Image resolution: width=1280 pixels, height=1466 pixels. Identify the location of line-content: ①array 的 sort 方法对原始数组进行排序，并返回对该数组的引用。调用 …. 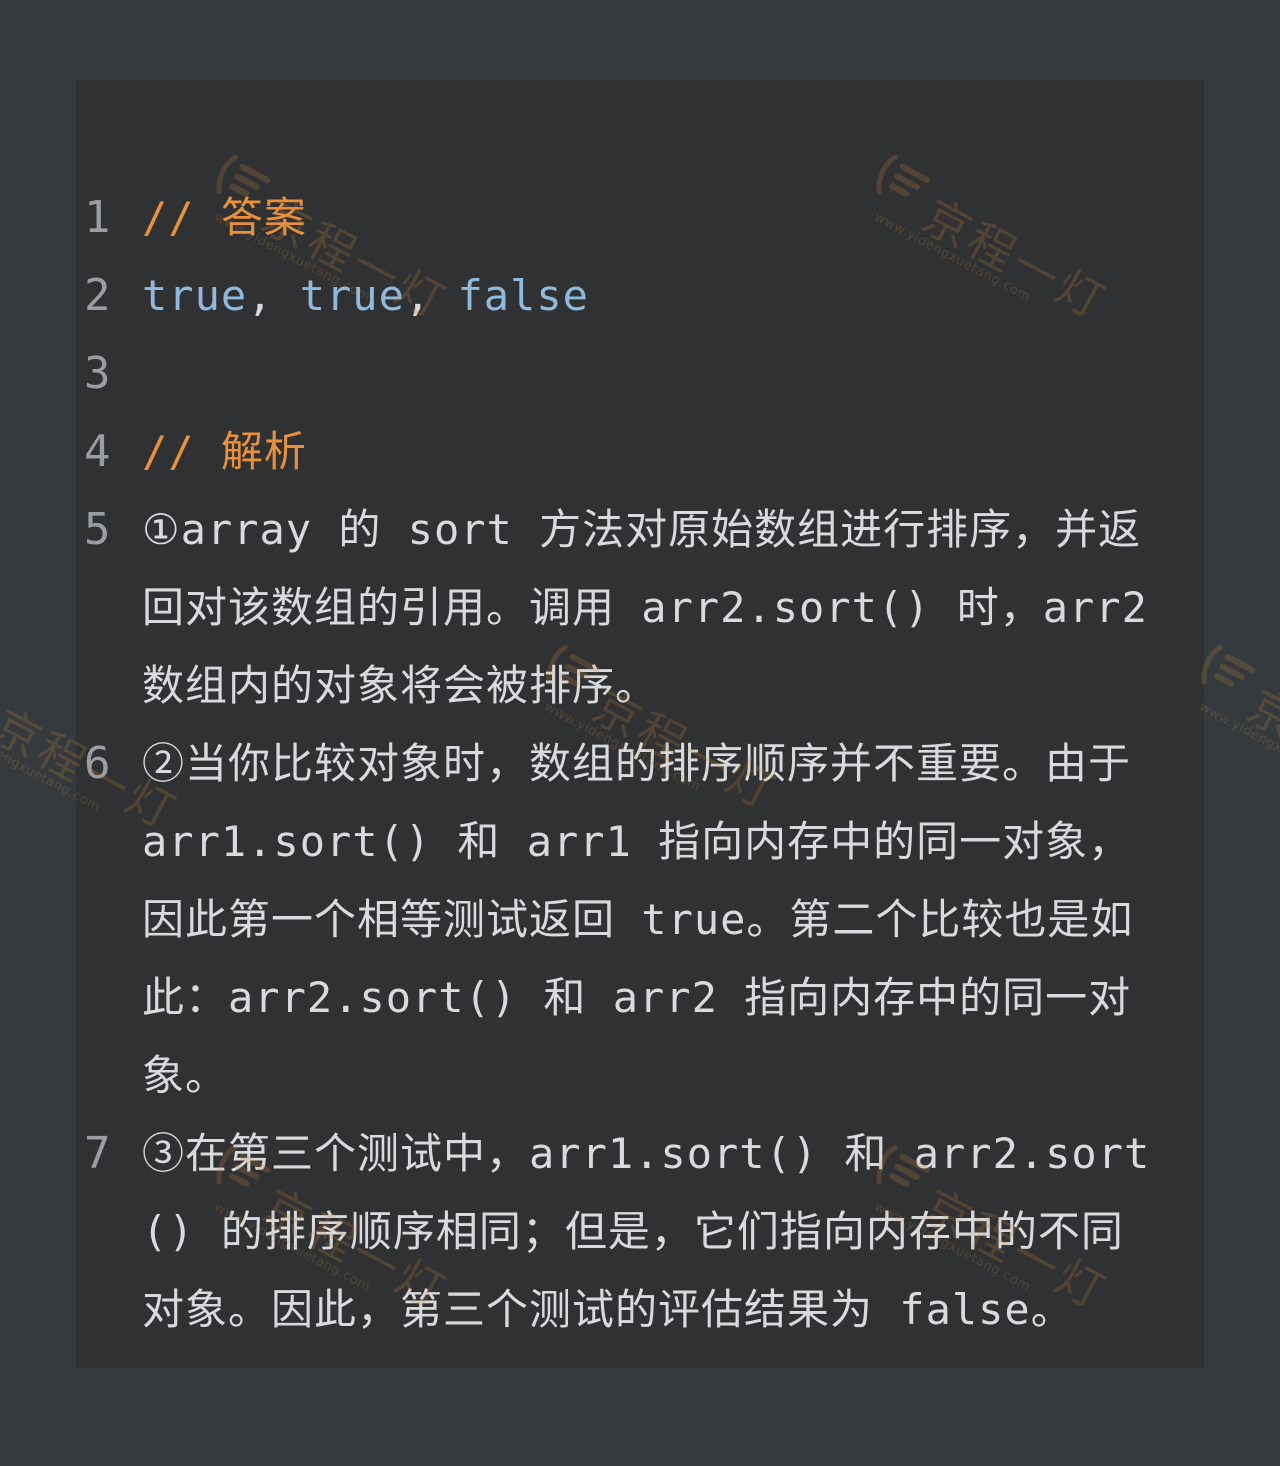
(673, 608).